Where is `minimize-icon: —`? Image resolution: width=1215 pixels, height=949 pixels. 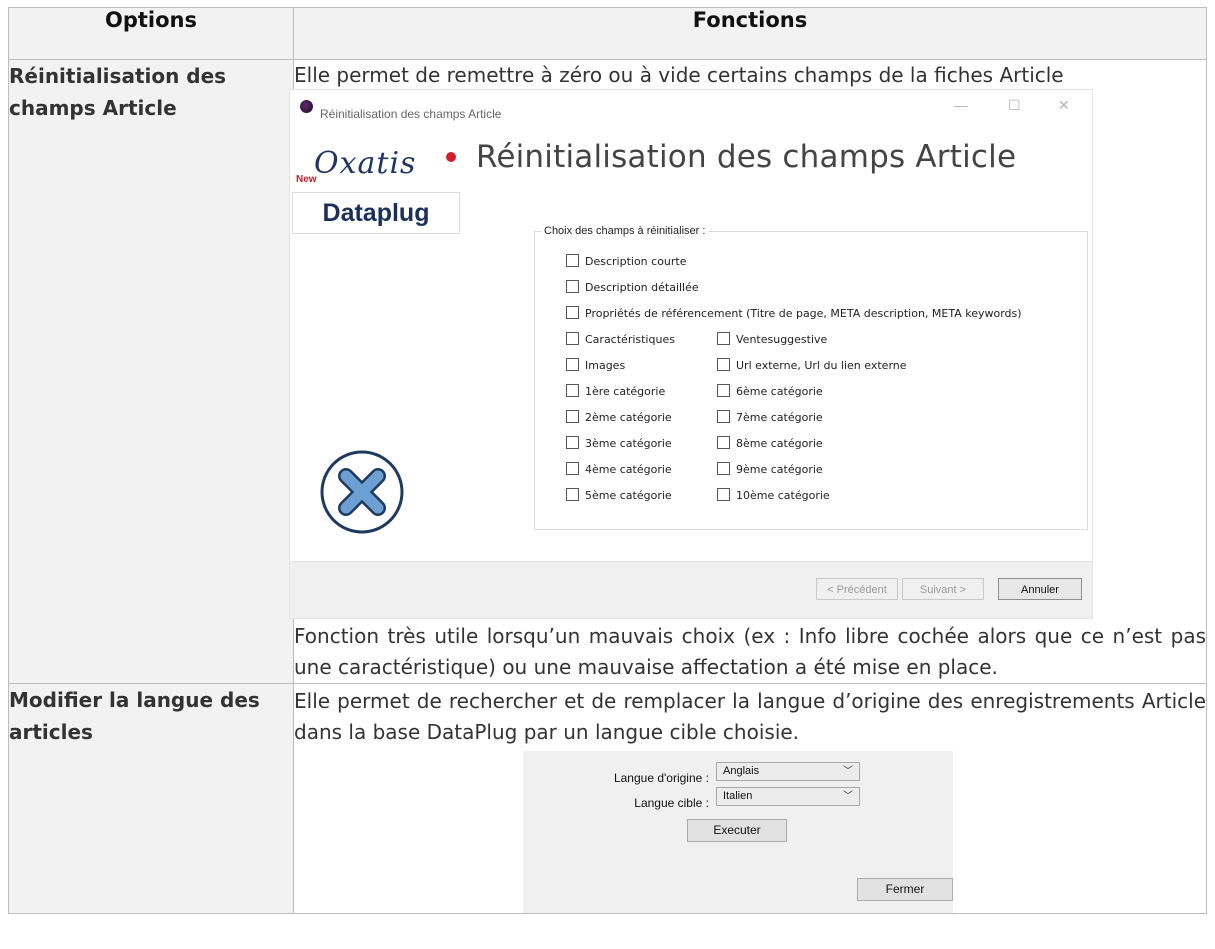 minimize-icon: — is located at coordinates (961, 105).